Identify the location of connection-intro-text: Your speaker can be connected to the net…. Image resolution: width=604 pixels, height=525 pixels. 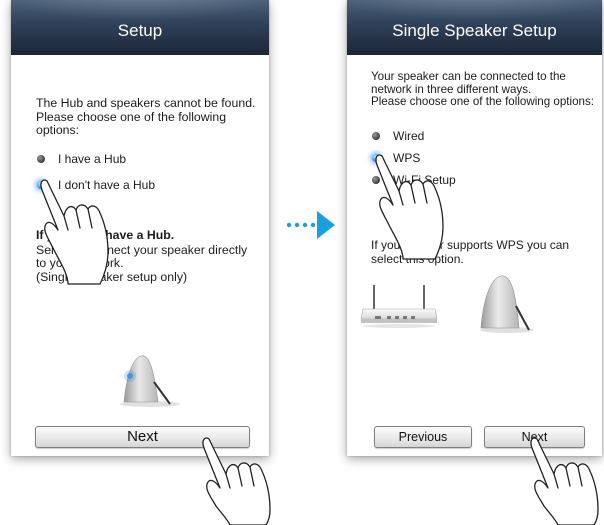
(486, 89).